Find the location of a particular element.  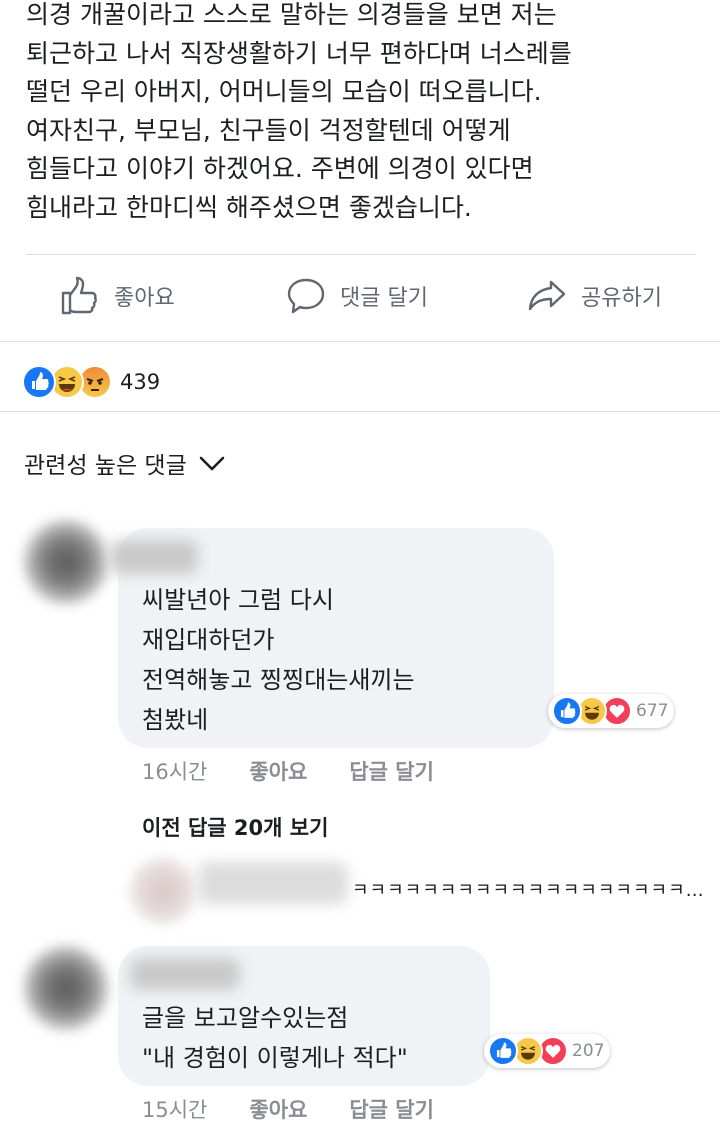

post-line: 여자친구, 부모님, 친구들이 걱정할텐데 어떻게 is located at coordinates (268, 130).